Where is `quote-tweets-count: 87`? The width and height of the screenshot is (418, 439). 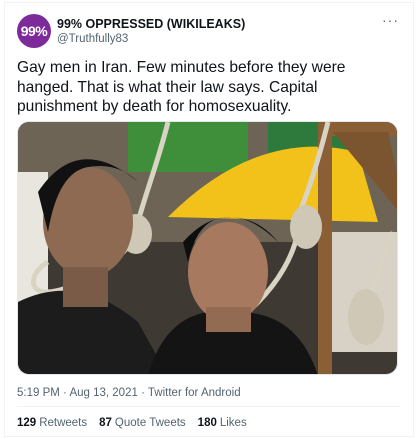 quote-tweets-count: 87 is located at coordinates (105, 423).